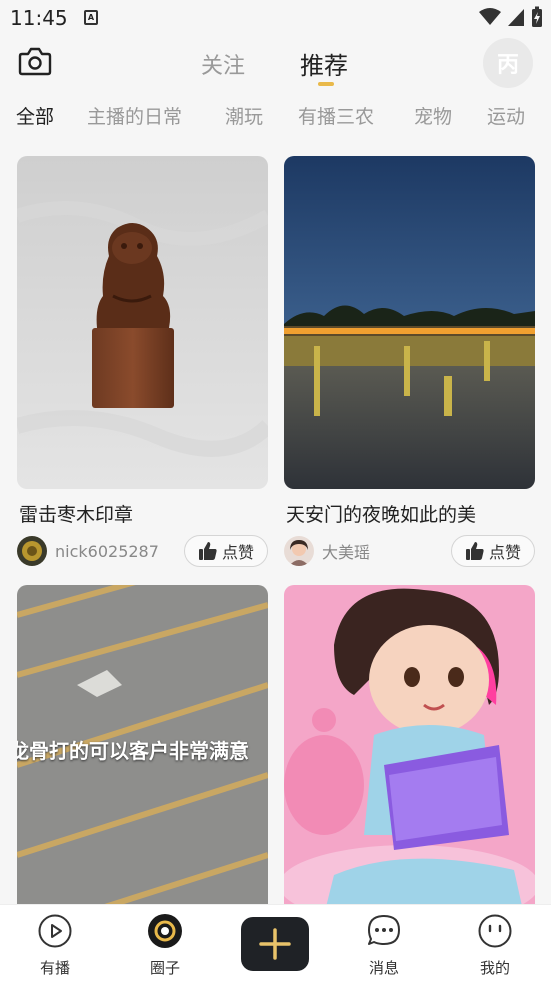  I want to click on category-tabs: 全部 主播的日常 潮玩 有播三农 宠物 运动, so click(275, 116).